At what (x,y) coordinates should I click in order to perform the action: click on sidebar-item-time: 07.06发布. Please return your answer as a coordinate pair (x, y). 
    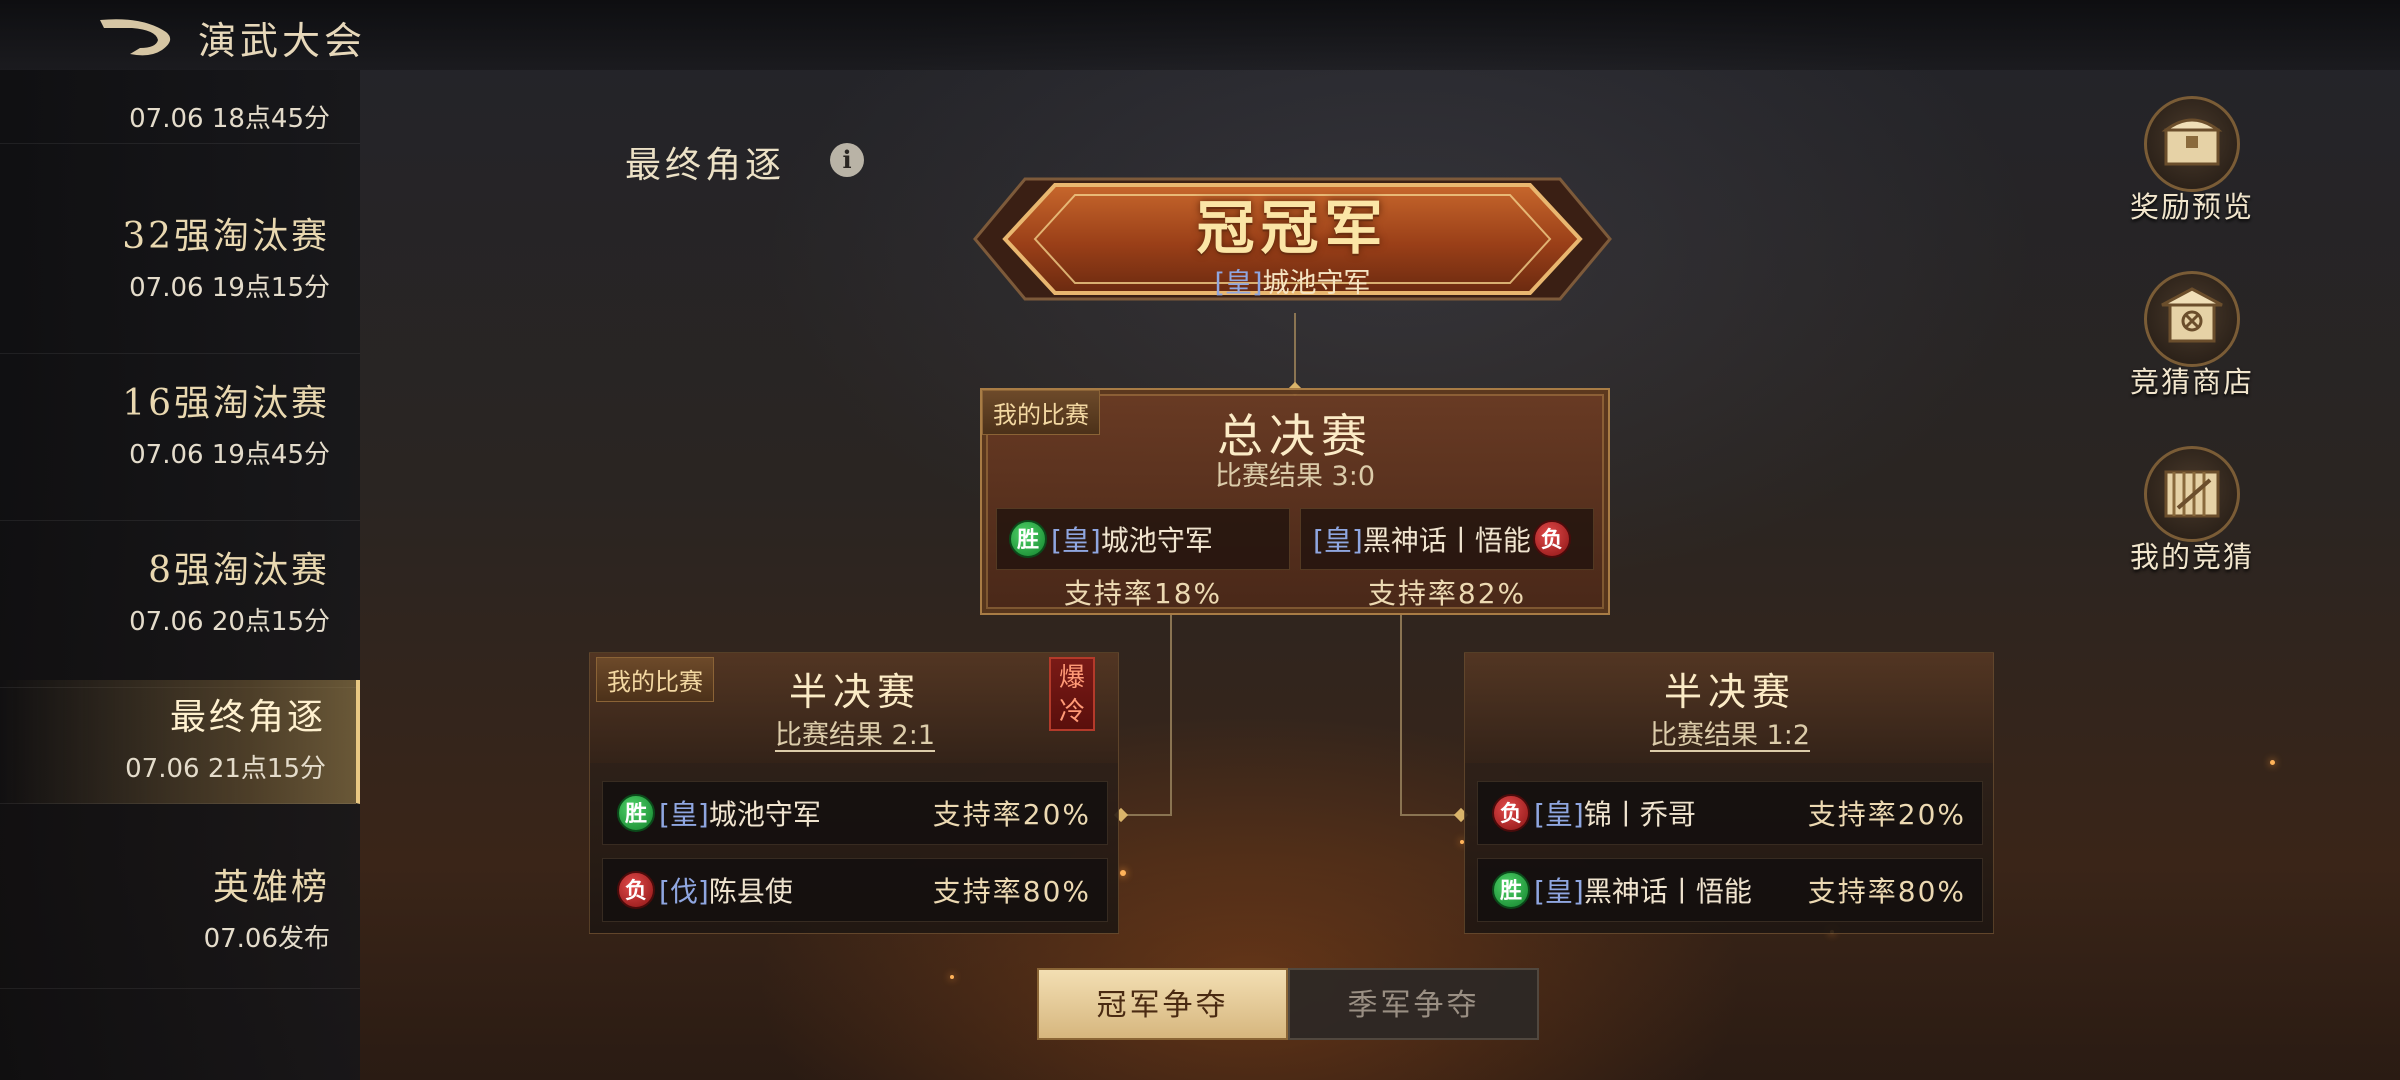
    Looking at the image, I should click on (266, 939).